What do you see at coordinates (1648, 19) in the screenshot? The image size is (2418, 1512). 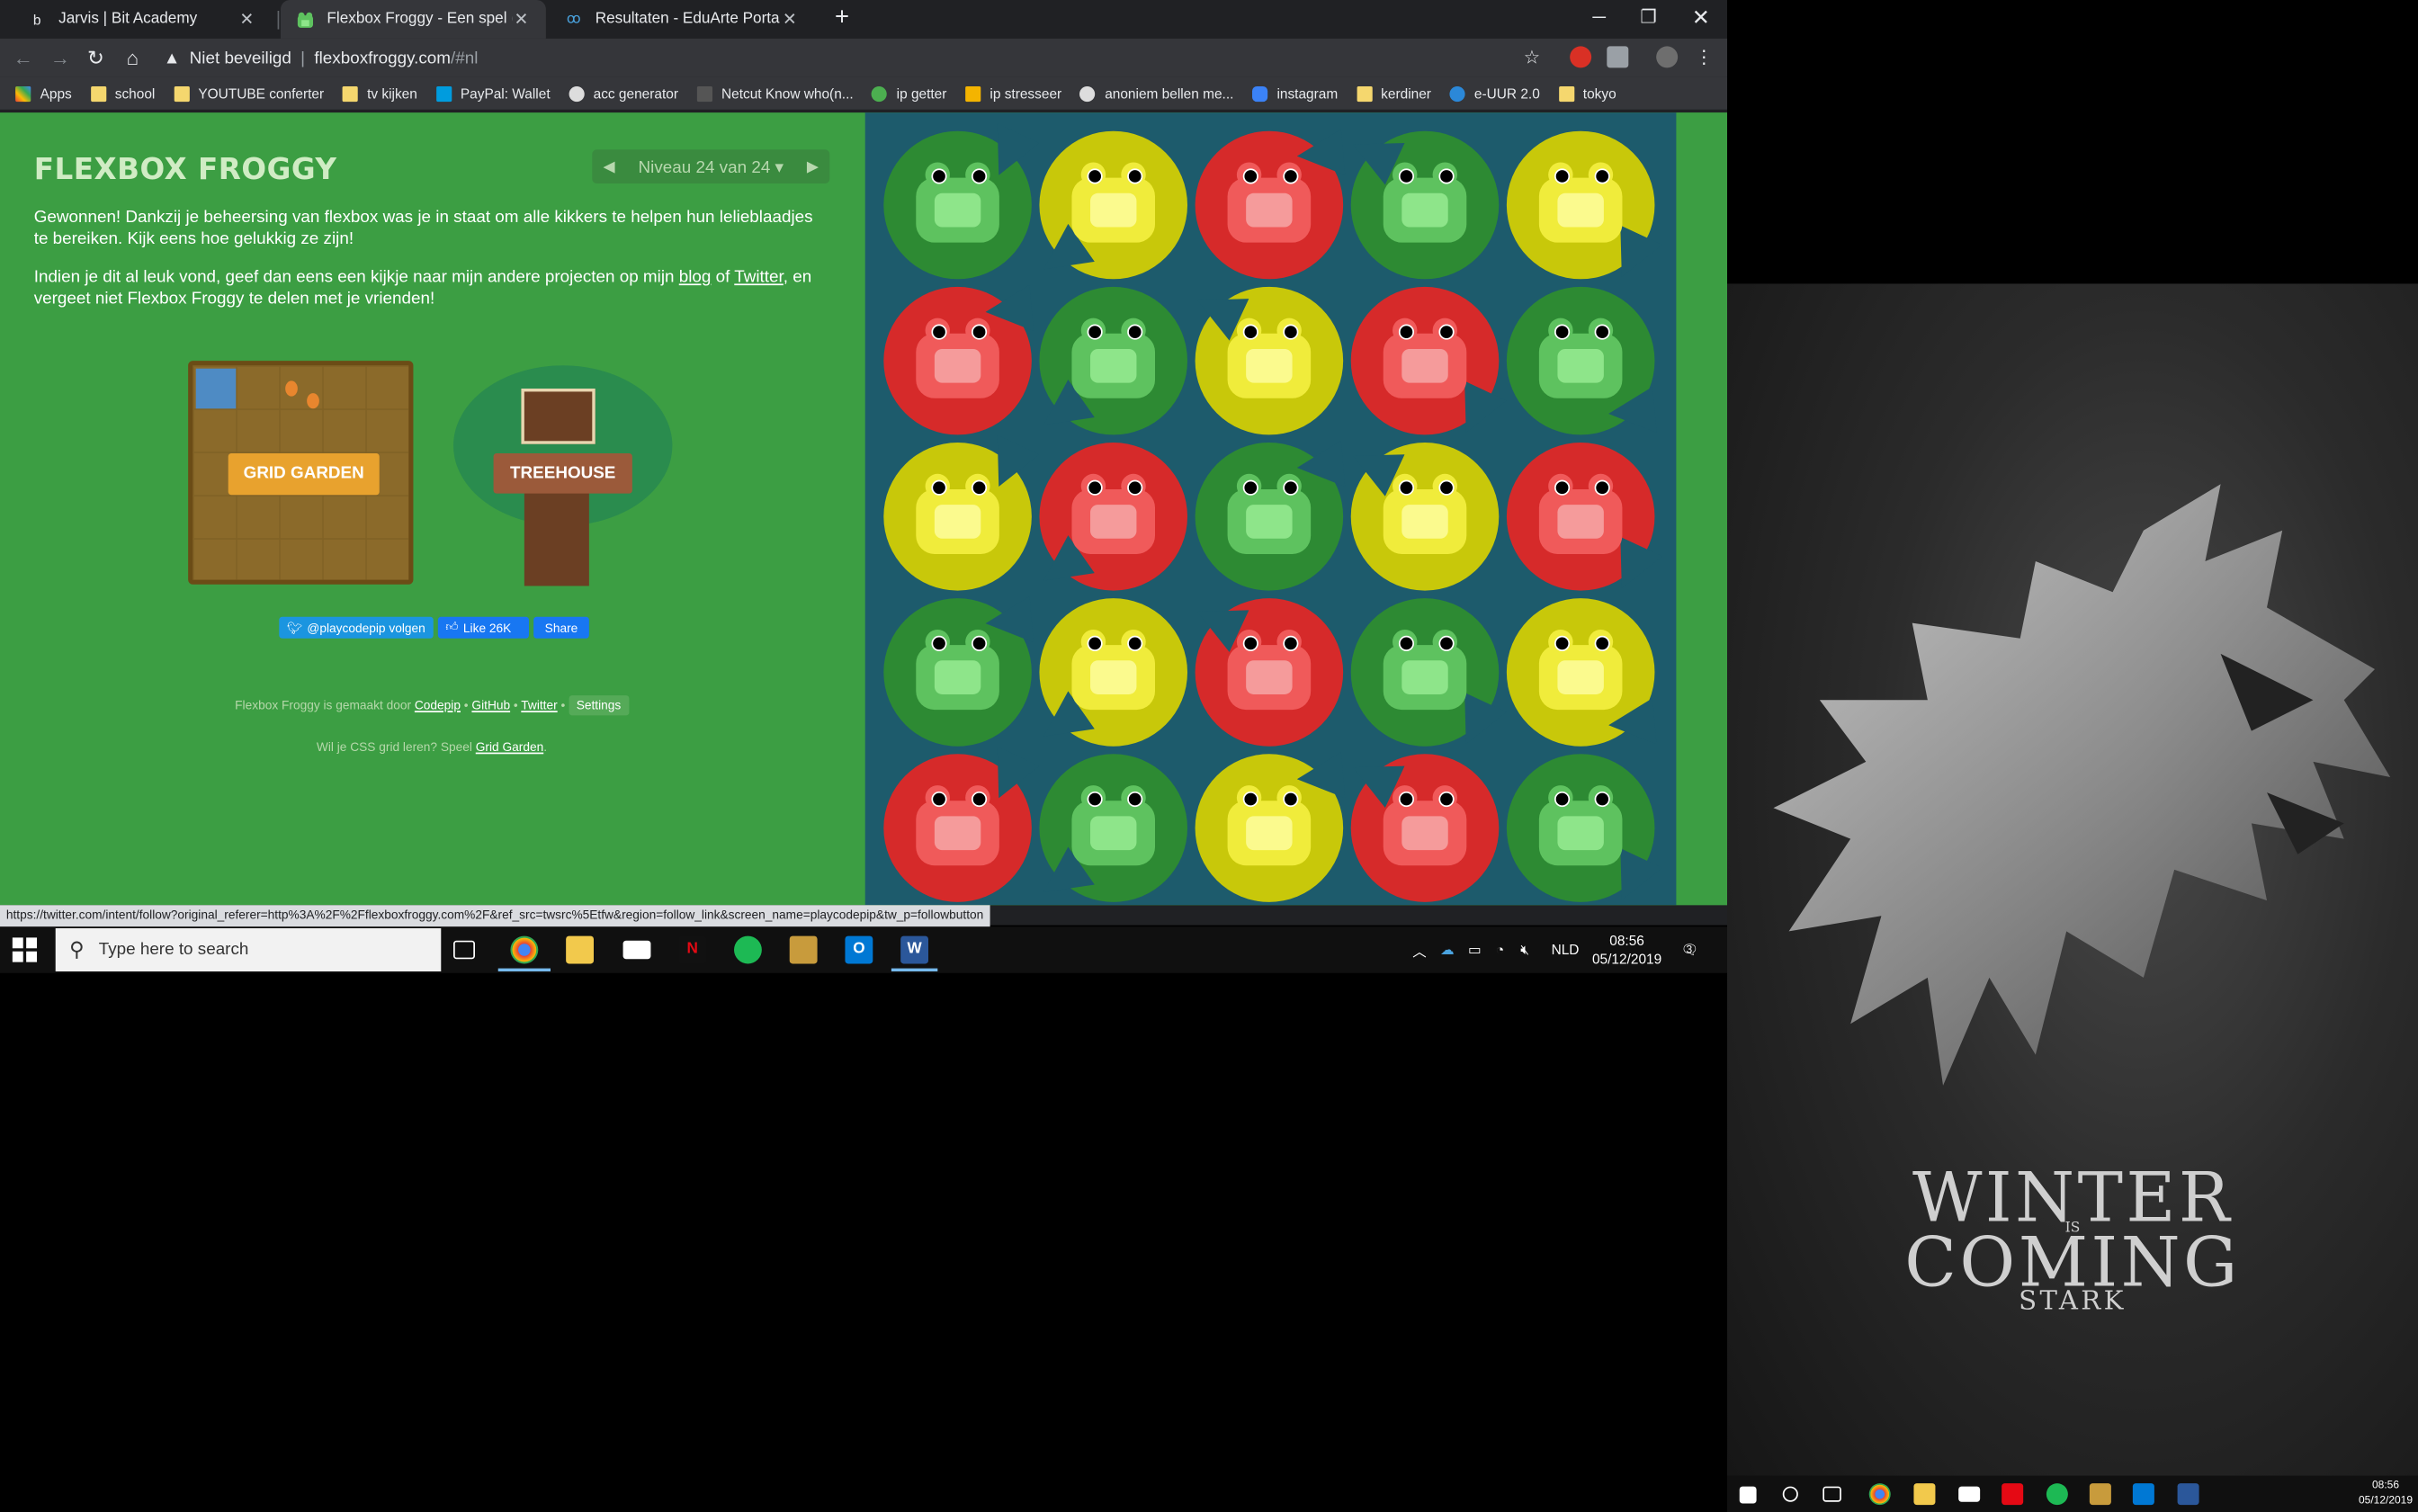 I see `restore-icon: ❐` at bounding box center [1648, 19].